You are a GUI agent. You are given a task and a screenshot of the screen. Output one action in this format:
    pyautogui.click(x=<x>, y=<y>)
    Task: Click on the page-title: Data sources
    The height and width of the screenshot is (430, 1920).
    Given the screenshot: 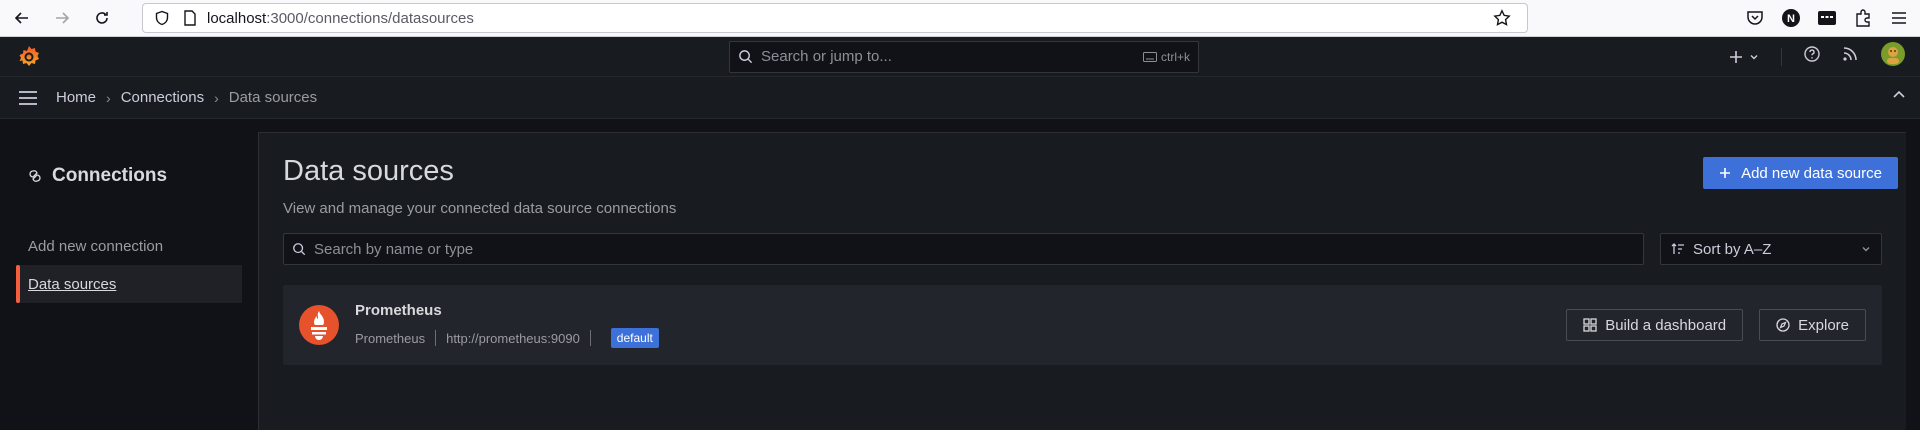 What is the action you would take?
    pyautogui.click(x=368, y=171)
    